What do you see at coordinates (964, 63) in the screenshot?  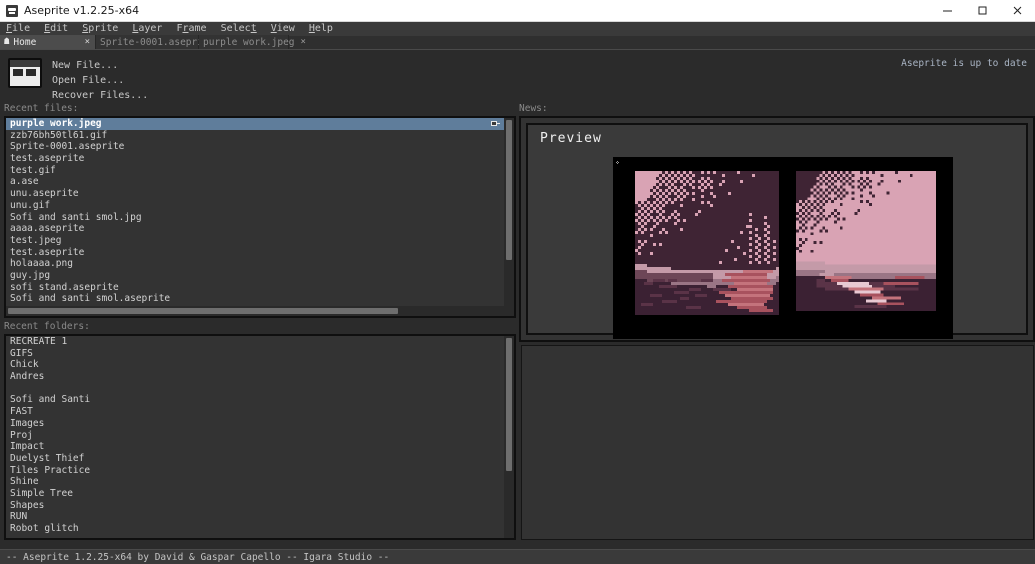 I see `update-status-text: Aseprite is up to date` at bounding box center [964, 63].